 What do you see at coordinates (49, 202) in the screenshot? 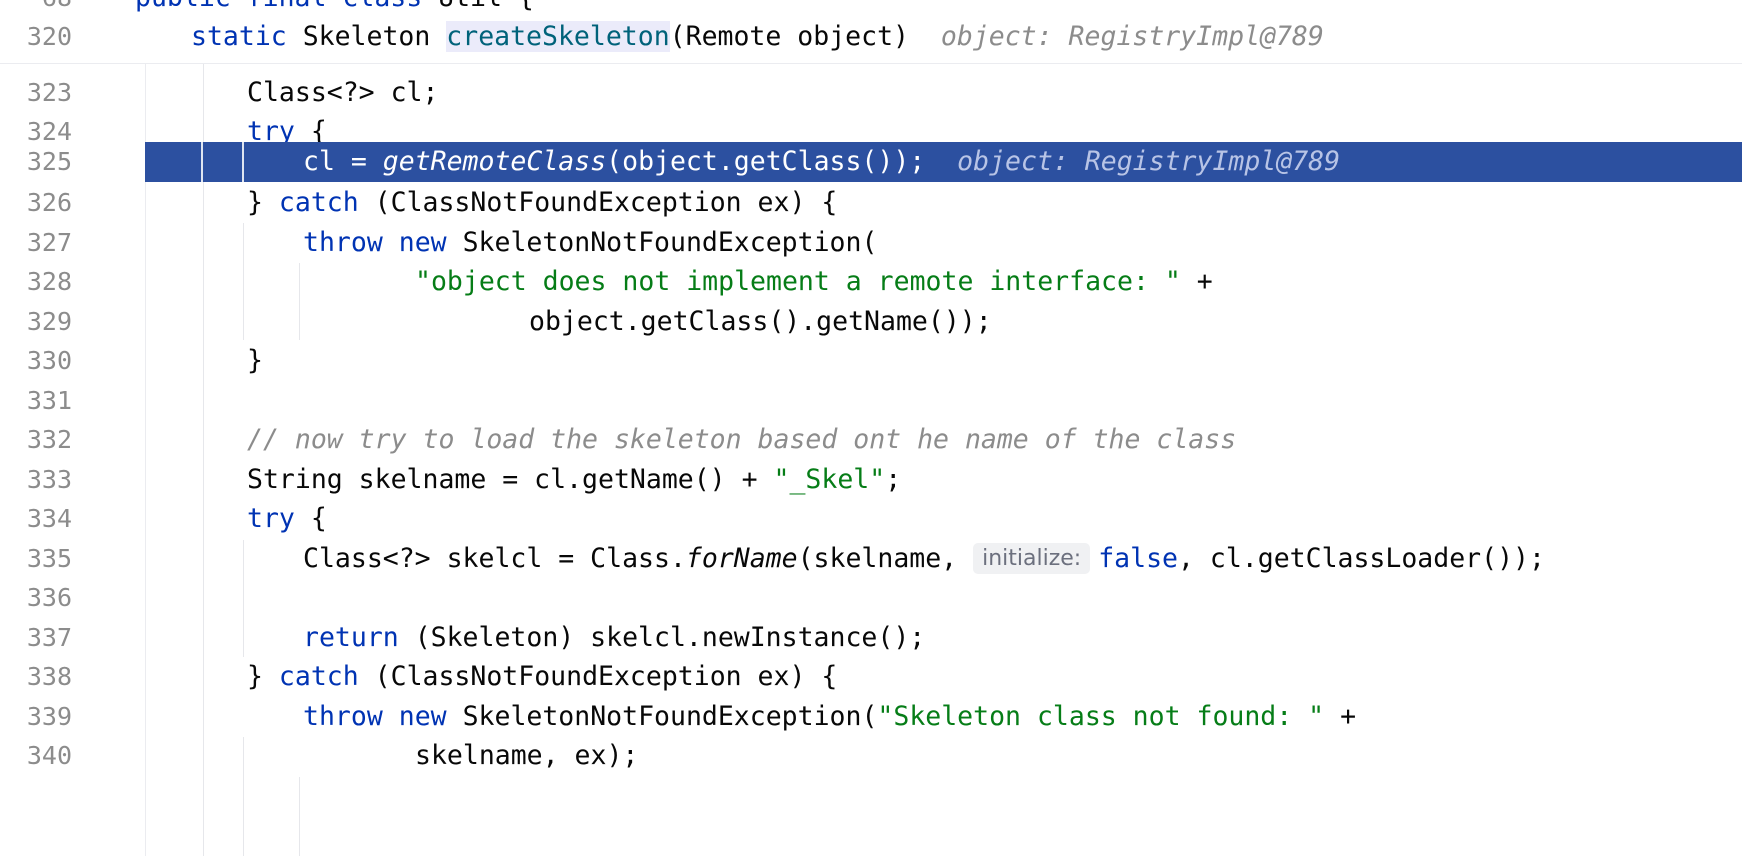
I see `line-number: 326` at bounding box center [49, 202].